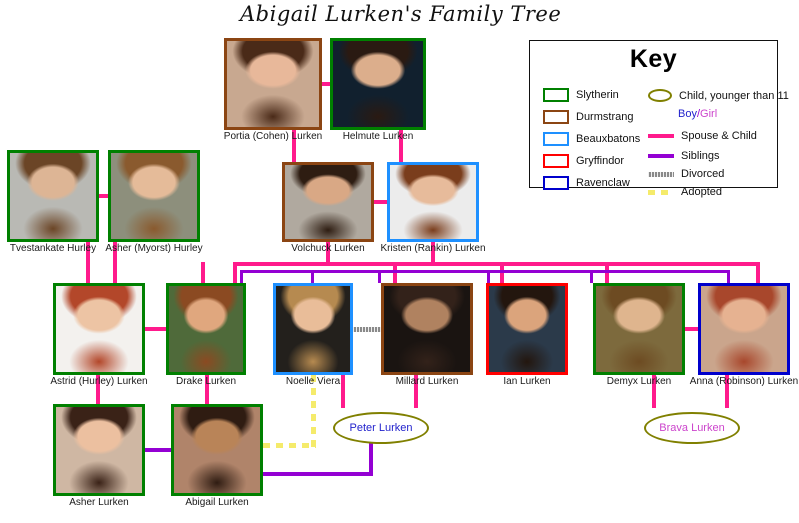 The image size is (799, 523). I want to click on portrait-frame-kristen, so click(433, 202).